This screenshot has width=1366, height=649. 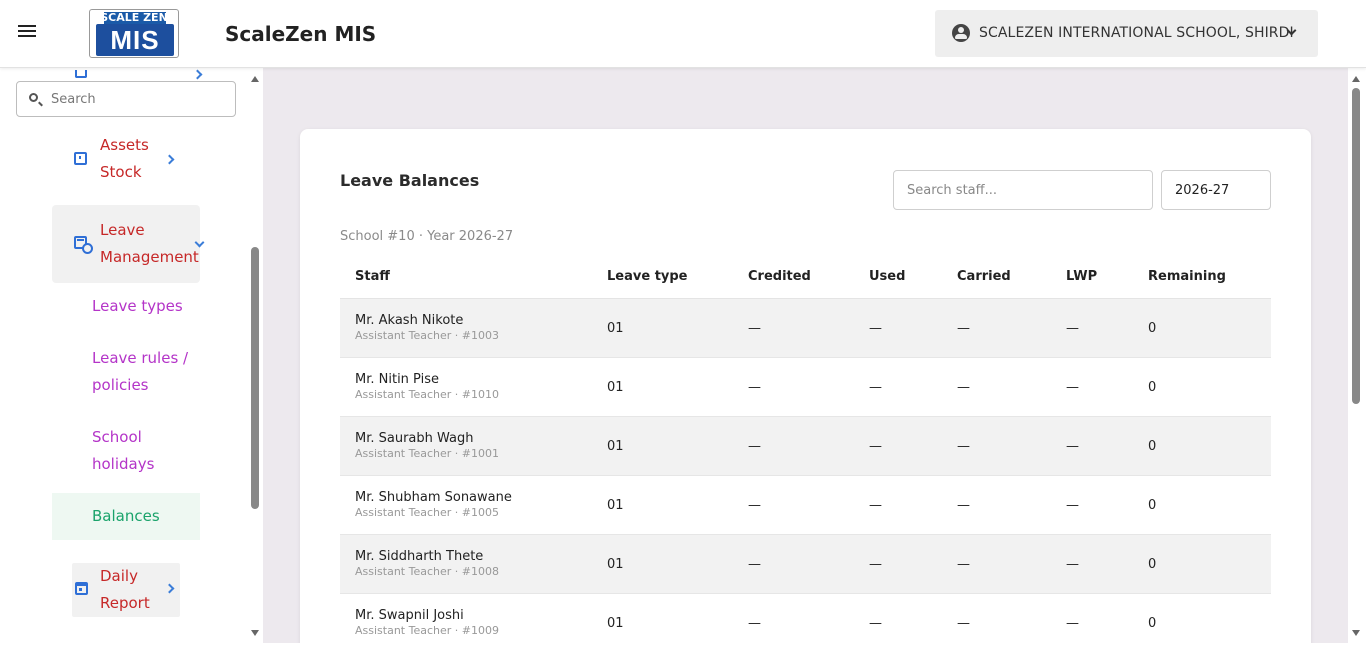 What do you see at coordinates (126, 160) in the screenshot?
I see `sidebar-item-assets-stock: Assets Stock` at bounding box center [126, 160].